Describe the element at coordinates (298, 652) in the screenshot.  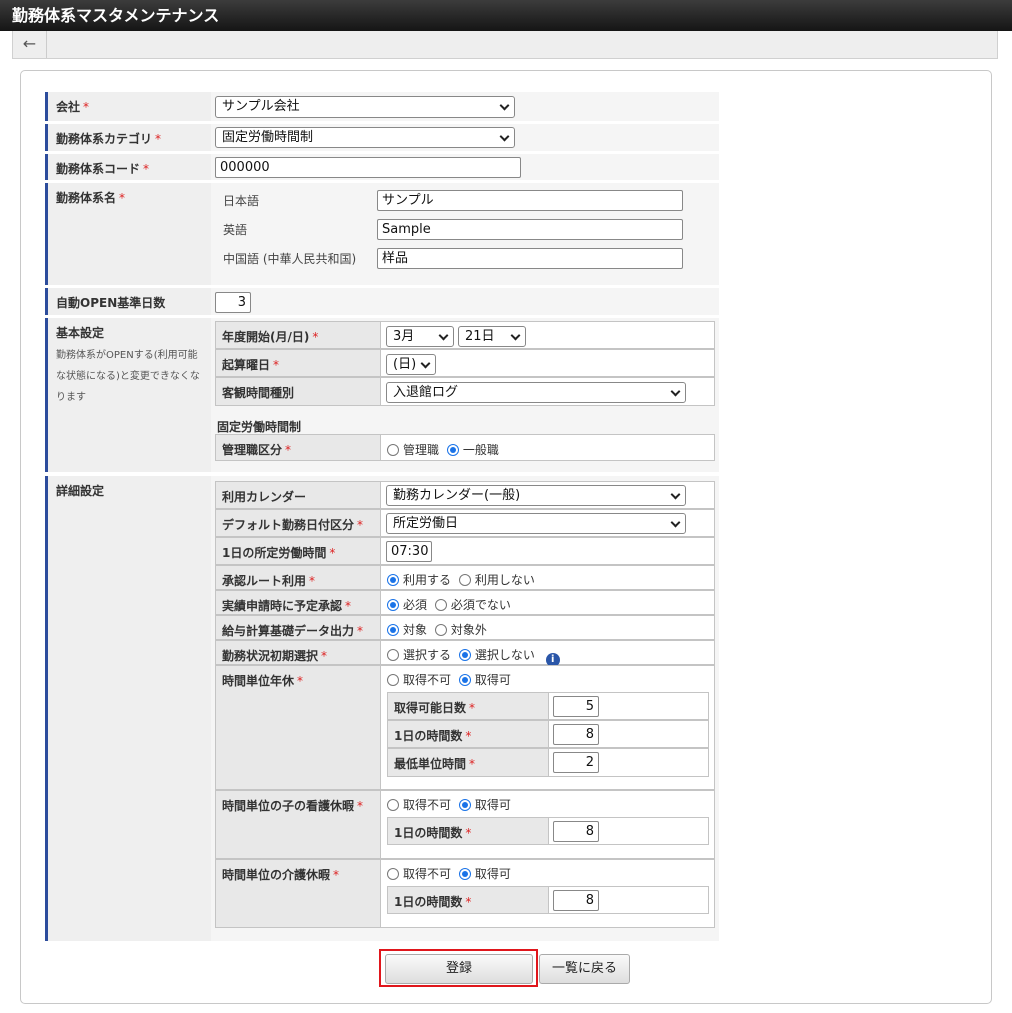
I see `status-initial-label: 勤務状況初期選択 *` at that location.